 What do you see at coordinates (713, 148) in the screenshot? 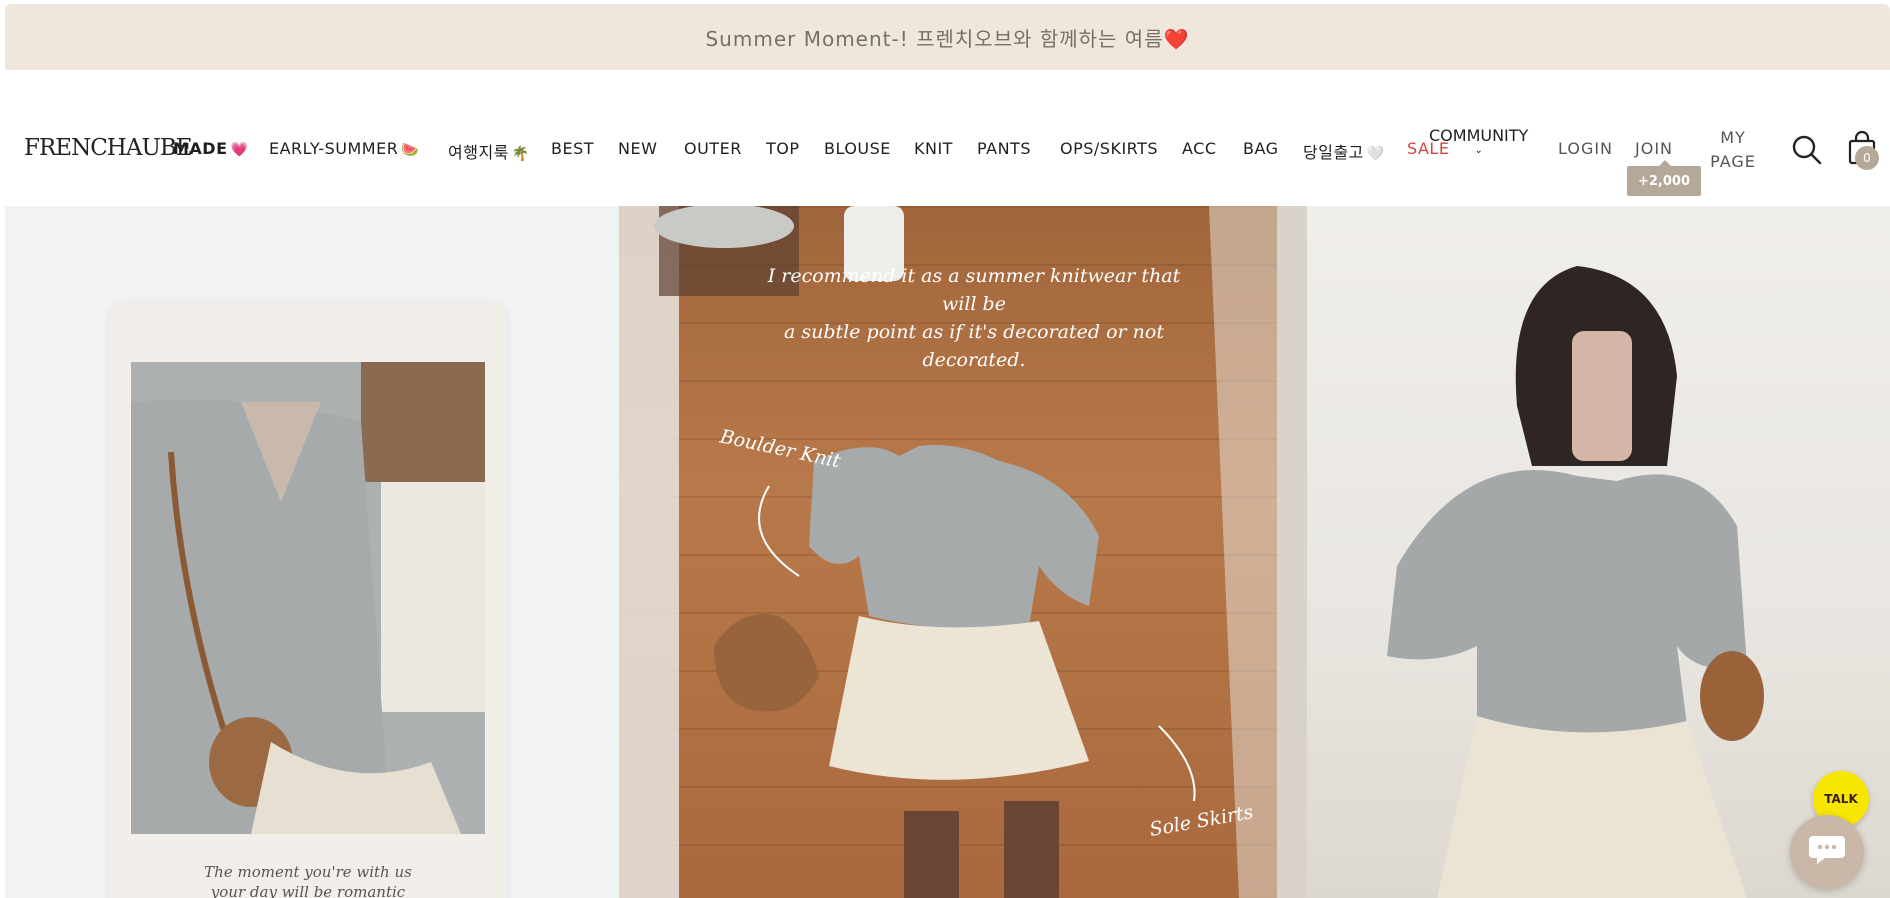
I see `nav-item-outer: OUTER` at bounding box center [713, 148].